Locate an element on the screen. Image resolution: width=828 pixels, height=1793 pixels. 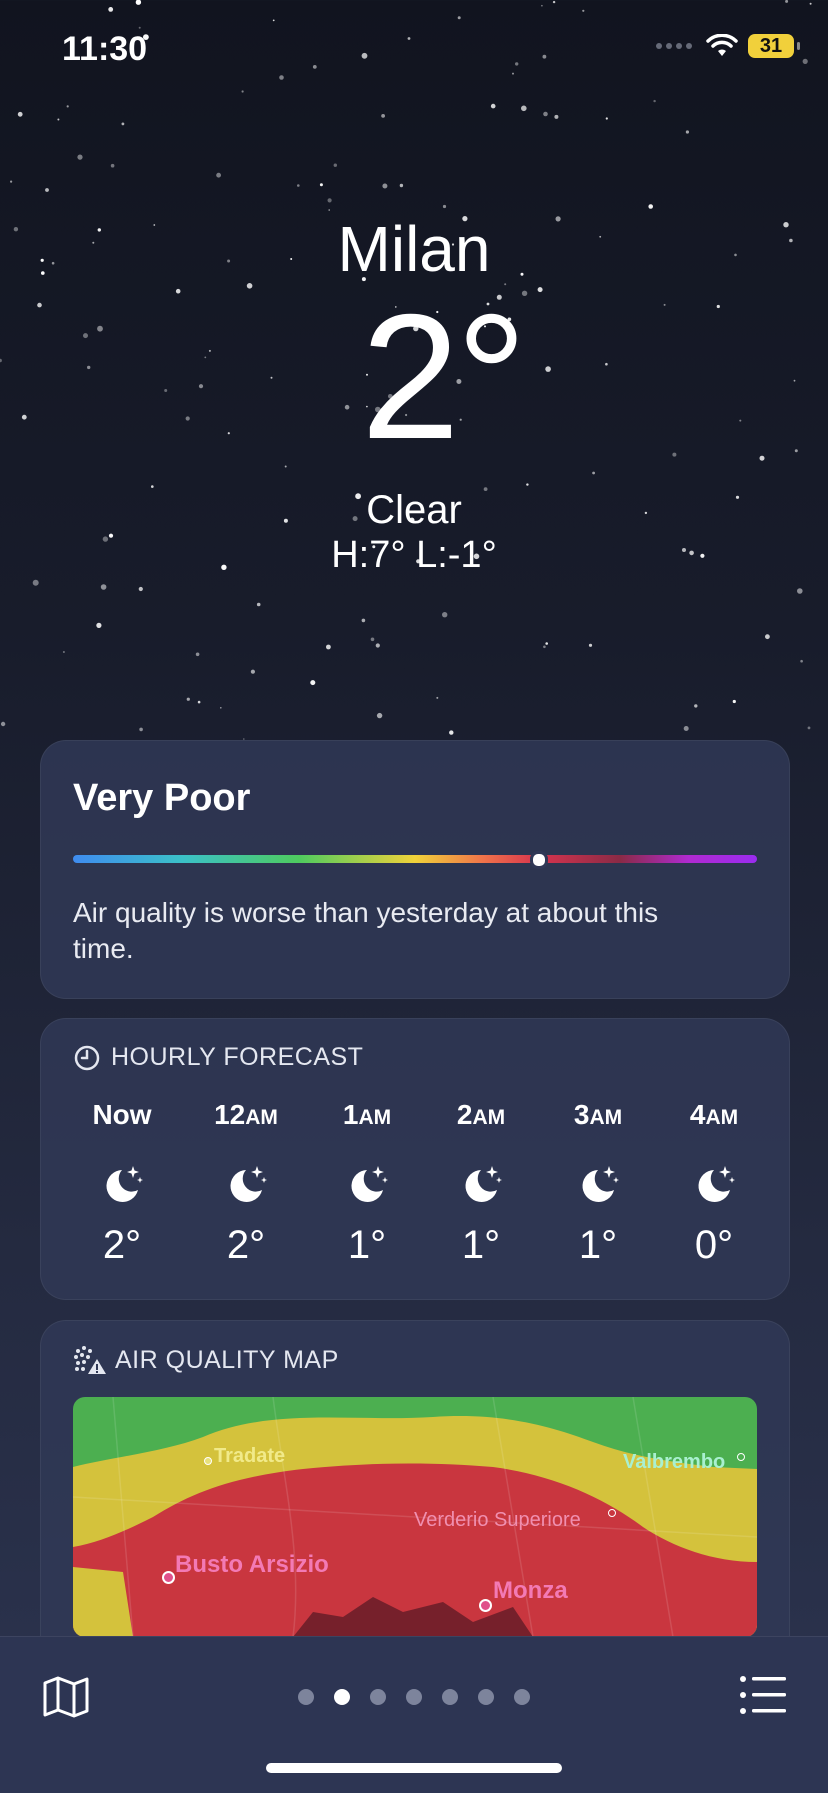
hourly-forecast-item: 2AM 1° is located at coordinates (481, 1183).